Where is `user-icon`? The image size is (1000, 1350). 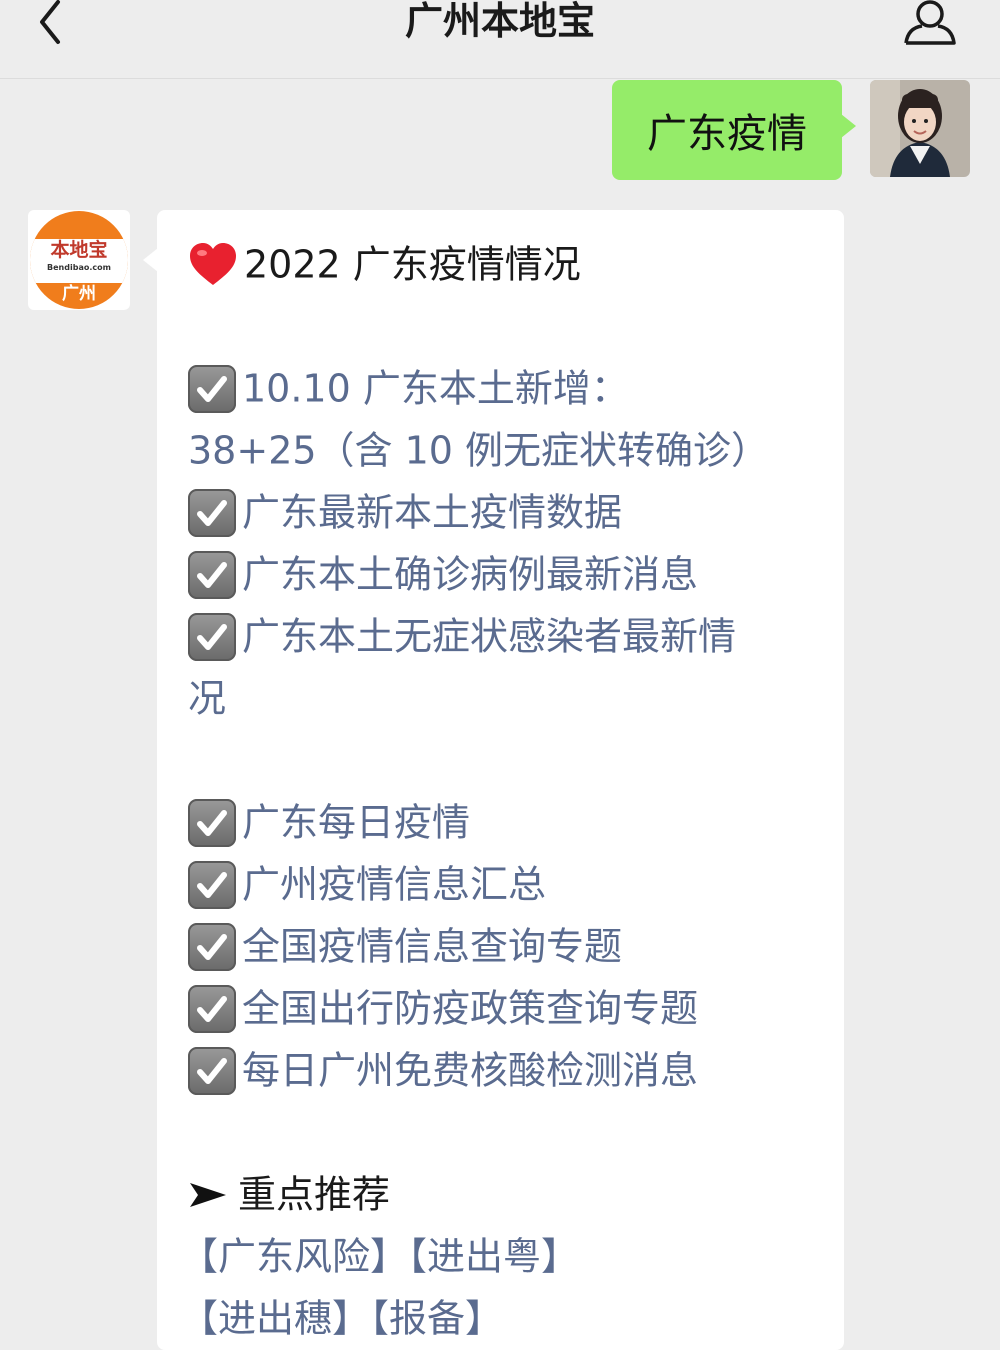 user-icon is located at coordinates (930, 22).